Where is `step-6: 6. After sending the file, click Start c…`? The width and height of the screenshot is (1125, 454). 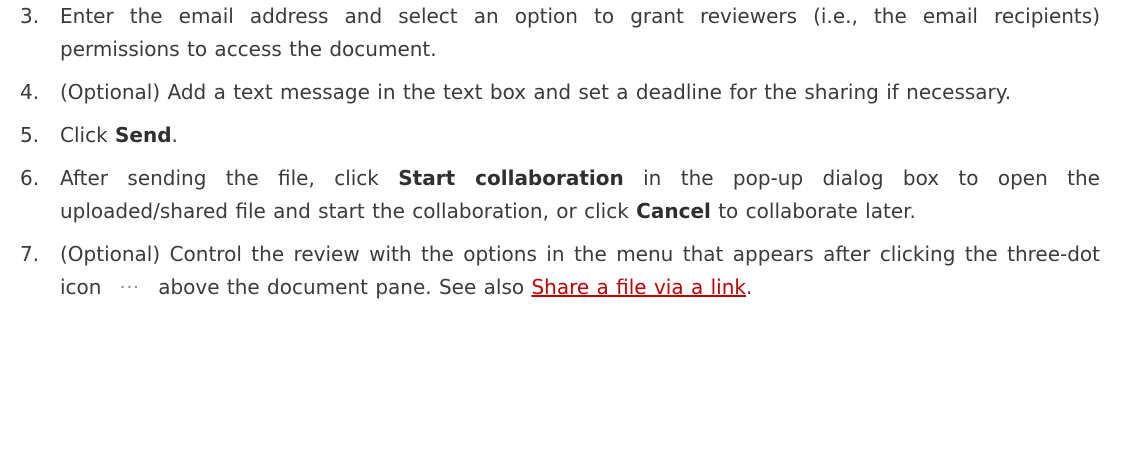
step-6: 6. After sending the file, click Start c… is located at coordinates (560, 195).